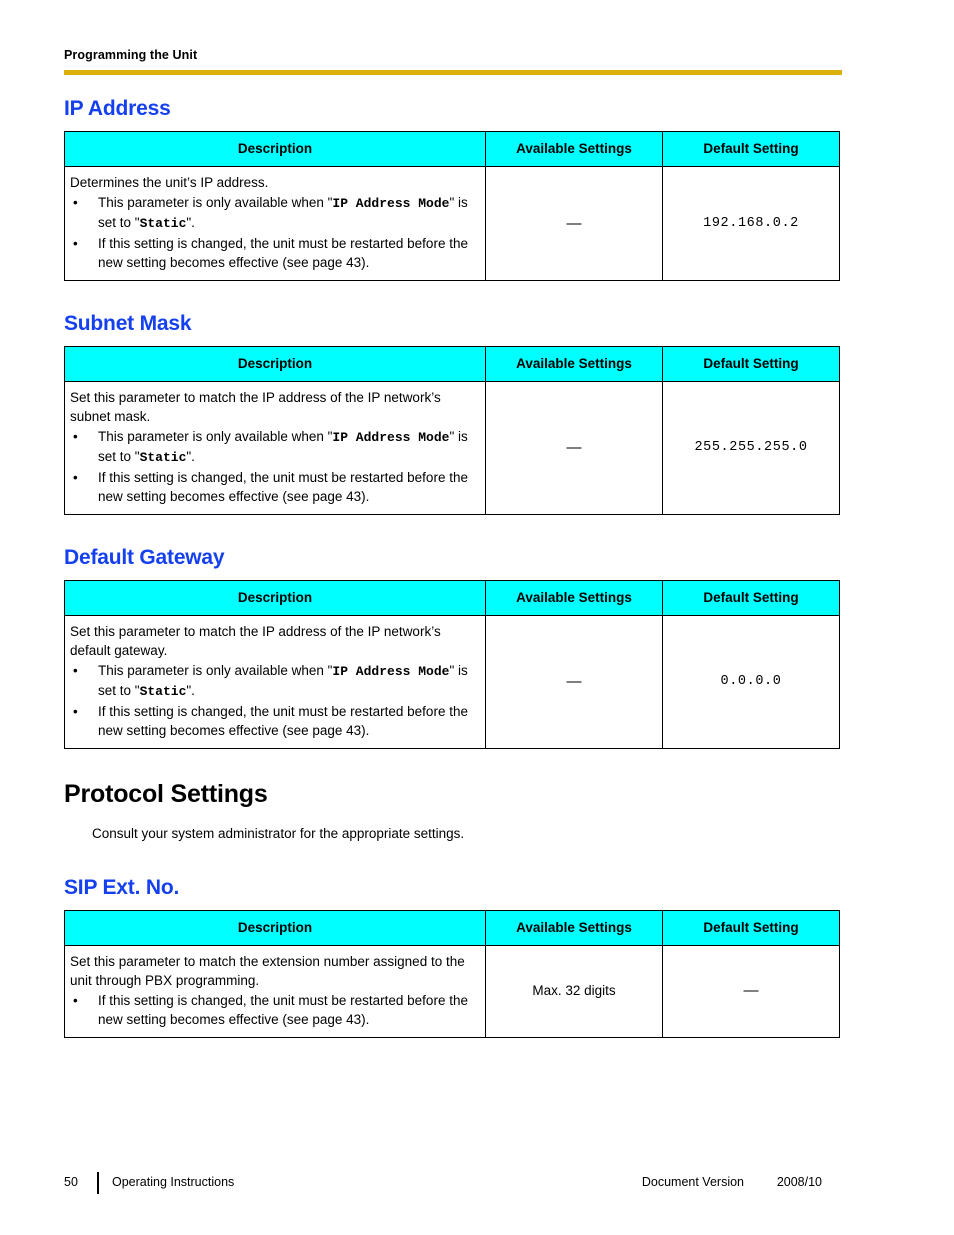 This screenshot has height=1235, width=954. I want to click on section-heading-sip-ext-no: SIP Ext. No., so click(122, 887).